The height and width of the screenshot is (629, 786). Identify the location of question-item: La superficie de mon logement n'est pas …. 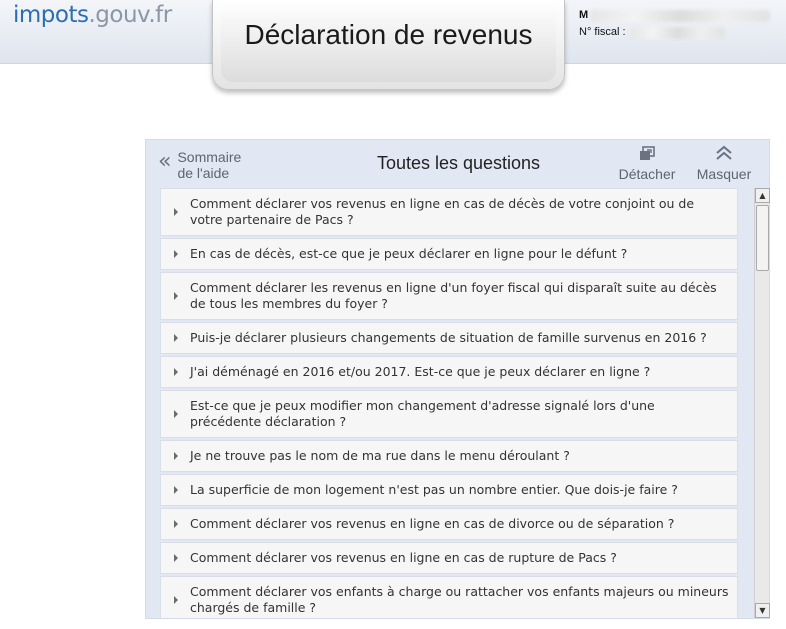
(449, 490).